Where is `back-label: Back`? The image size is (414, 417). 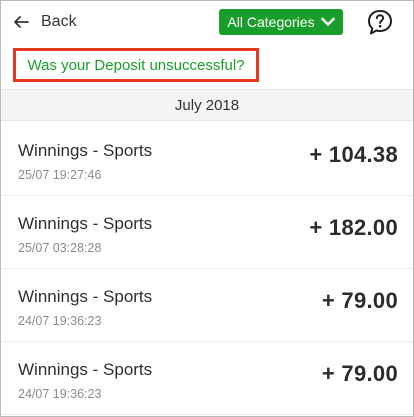
back-label: Back is located at coordinates (59, 21).